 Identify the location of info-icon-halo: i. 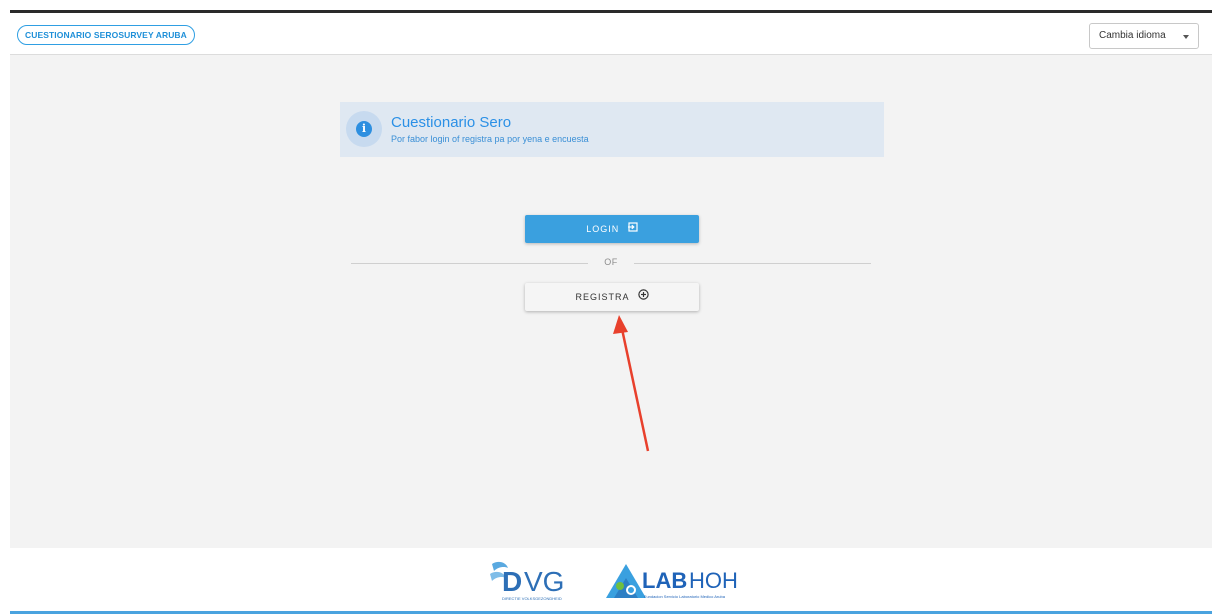
(364, 129).